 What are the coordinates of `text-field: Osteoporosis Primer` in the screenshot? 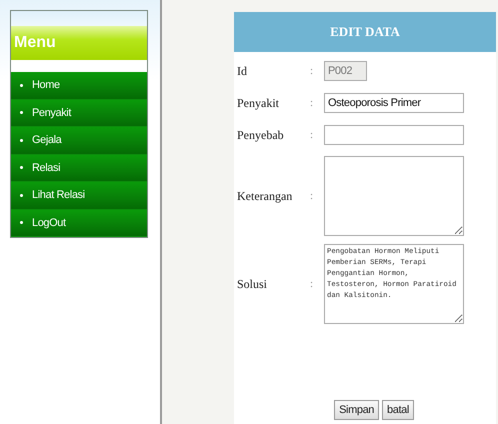 It's located at (394, 103).